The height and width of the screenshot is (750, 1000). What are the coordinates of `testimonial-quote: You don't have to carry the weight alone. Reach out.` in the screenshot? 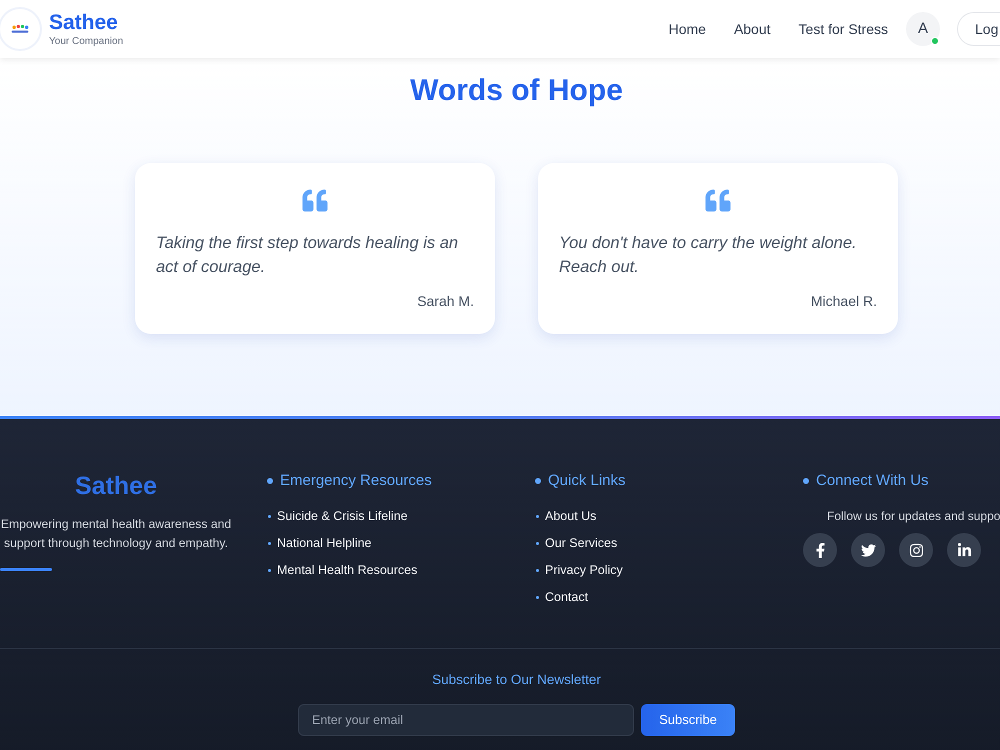 It's located at (708, 255).